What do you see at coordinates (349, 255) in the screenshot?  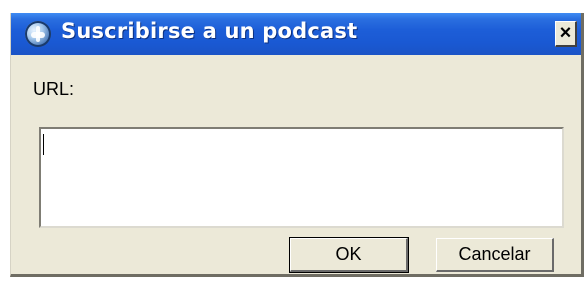 I see `ok-button: OK` at bounding box center [349, 255].